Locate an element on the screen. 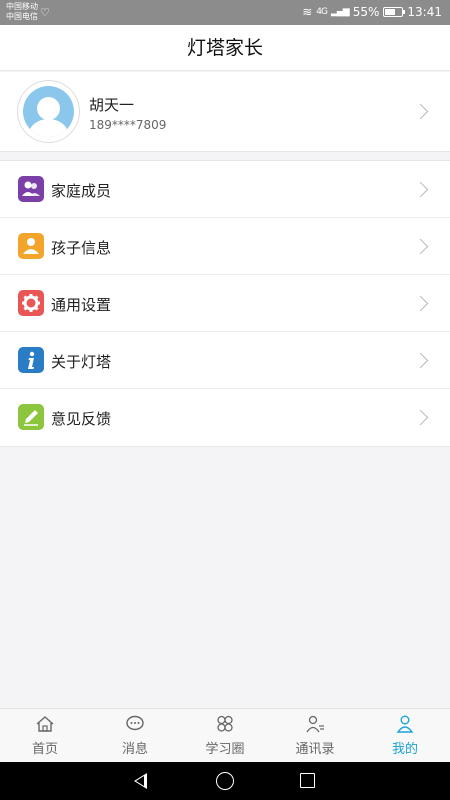 The image size is (450, 800). clock: 13:41 is located at coordinates (424, 12).